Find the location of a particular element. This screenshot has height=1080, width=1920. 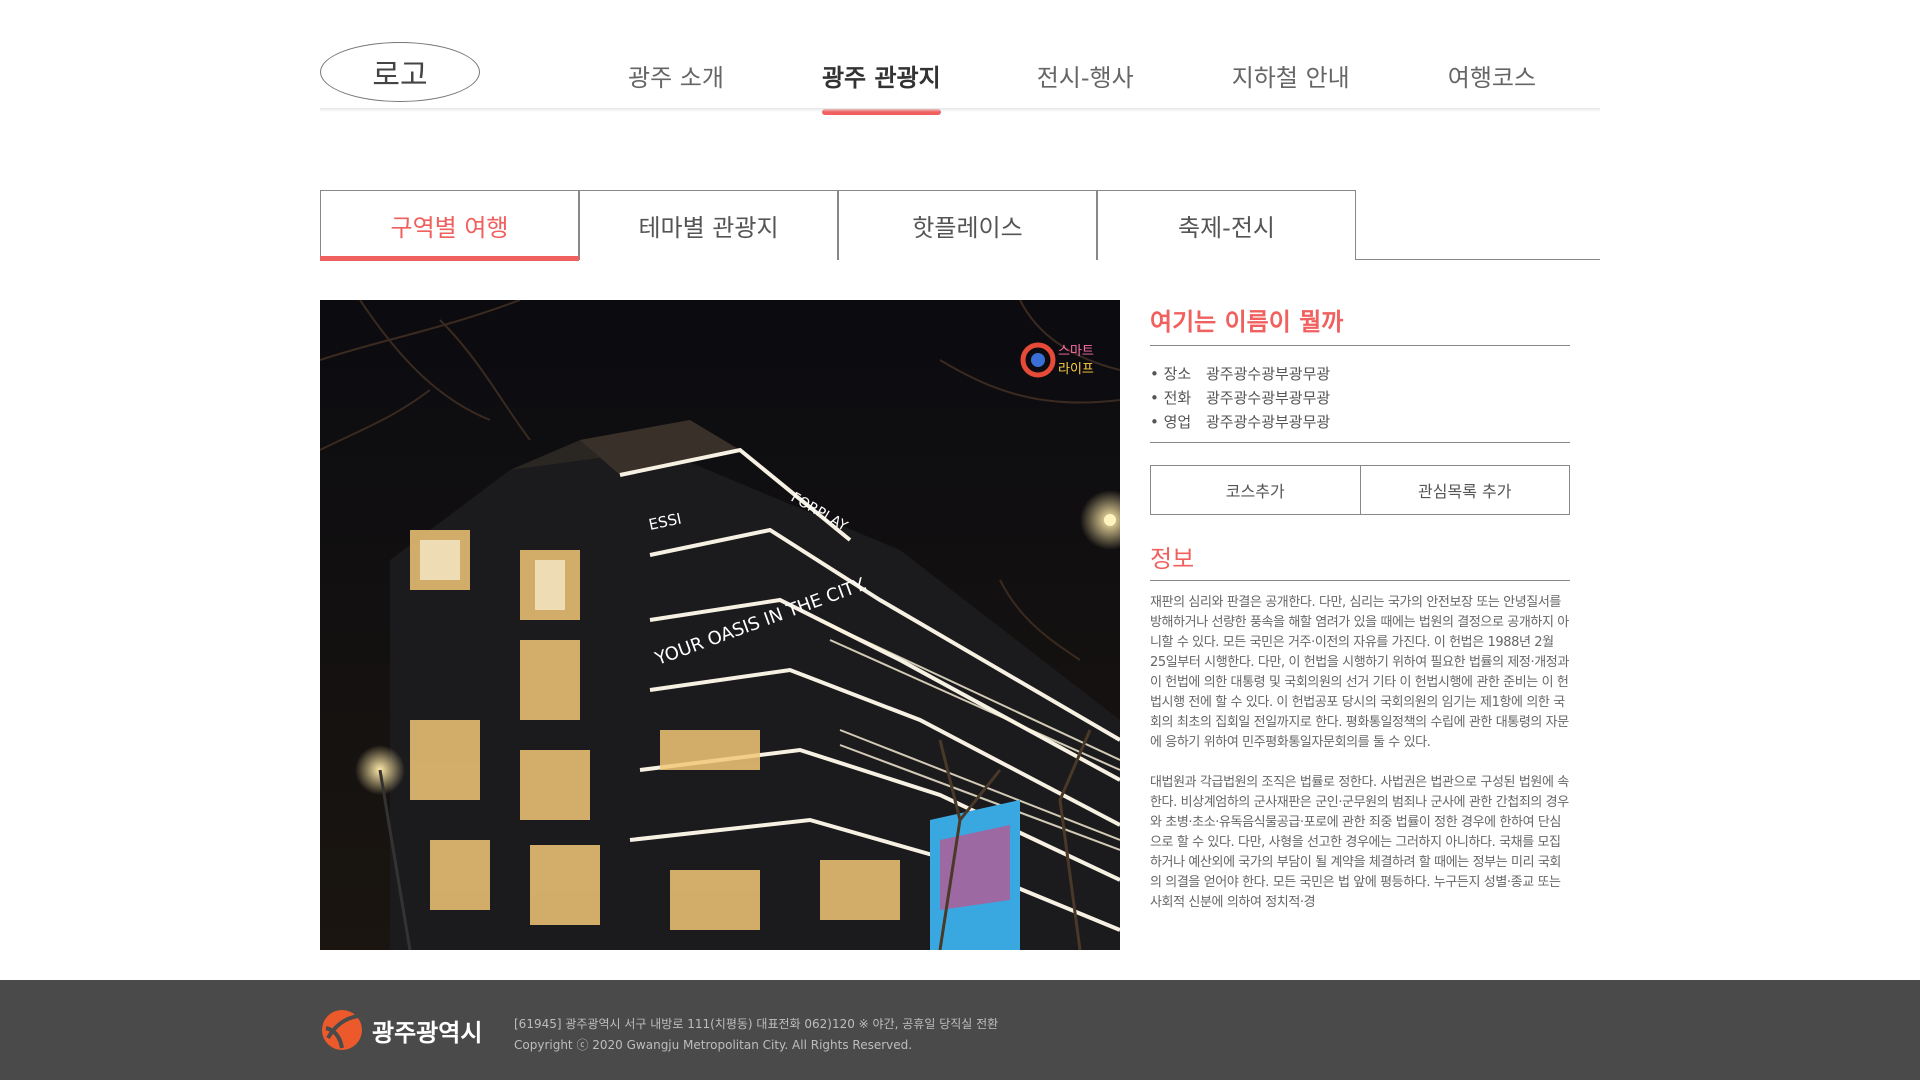

header-divider is located at coordinates (960, 110).